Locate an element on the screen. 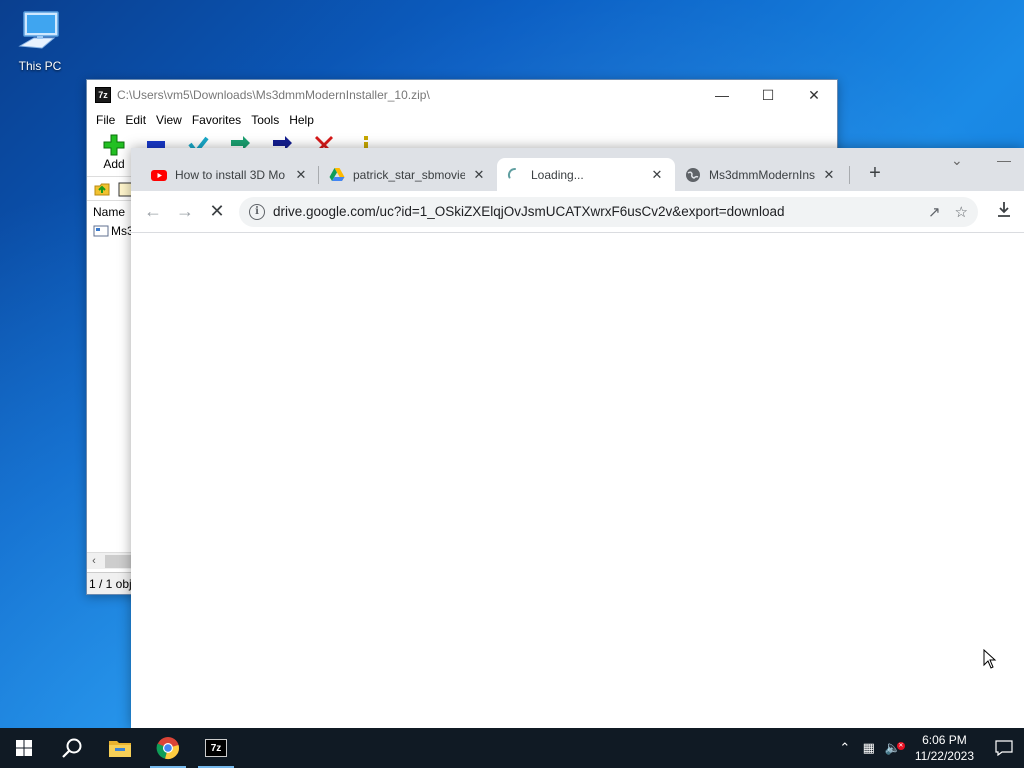 The image size is (1024, 768). search-icon is located at coordinates (72, 748).